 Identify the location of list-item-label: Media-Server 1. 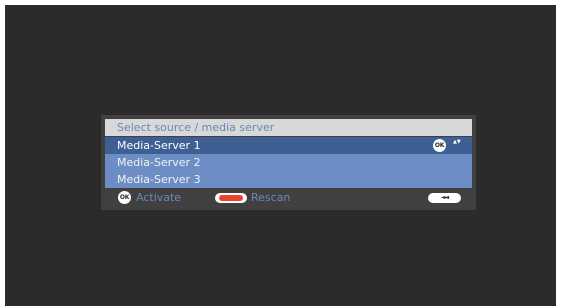
(159, 145).